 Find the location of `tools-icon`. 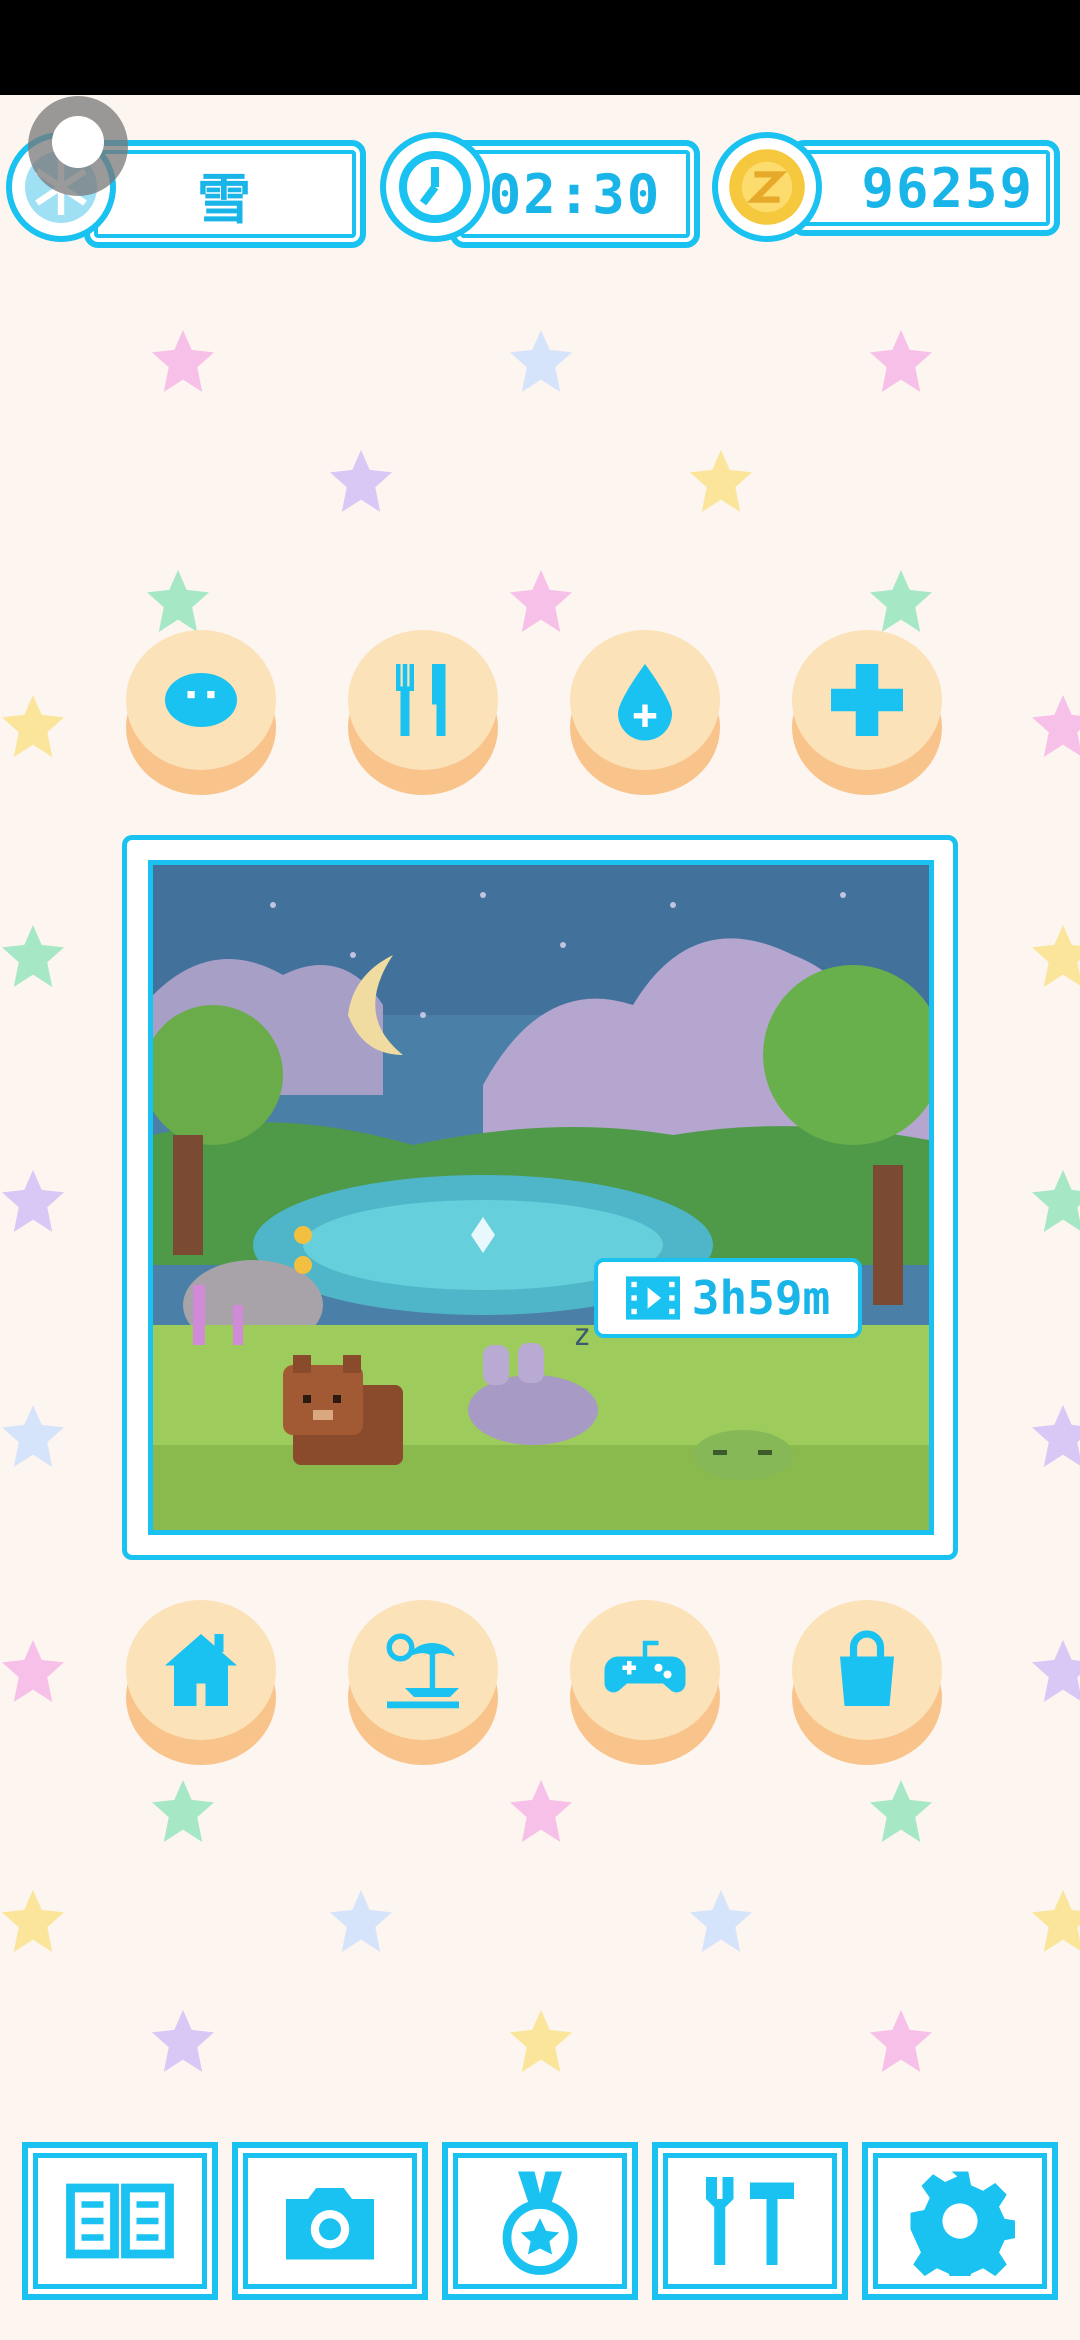

tools-icon is located at coordinates (750, 2221).